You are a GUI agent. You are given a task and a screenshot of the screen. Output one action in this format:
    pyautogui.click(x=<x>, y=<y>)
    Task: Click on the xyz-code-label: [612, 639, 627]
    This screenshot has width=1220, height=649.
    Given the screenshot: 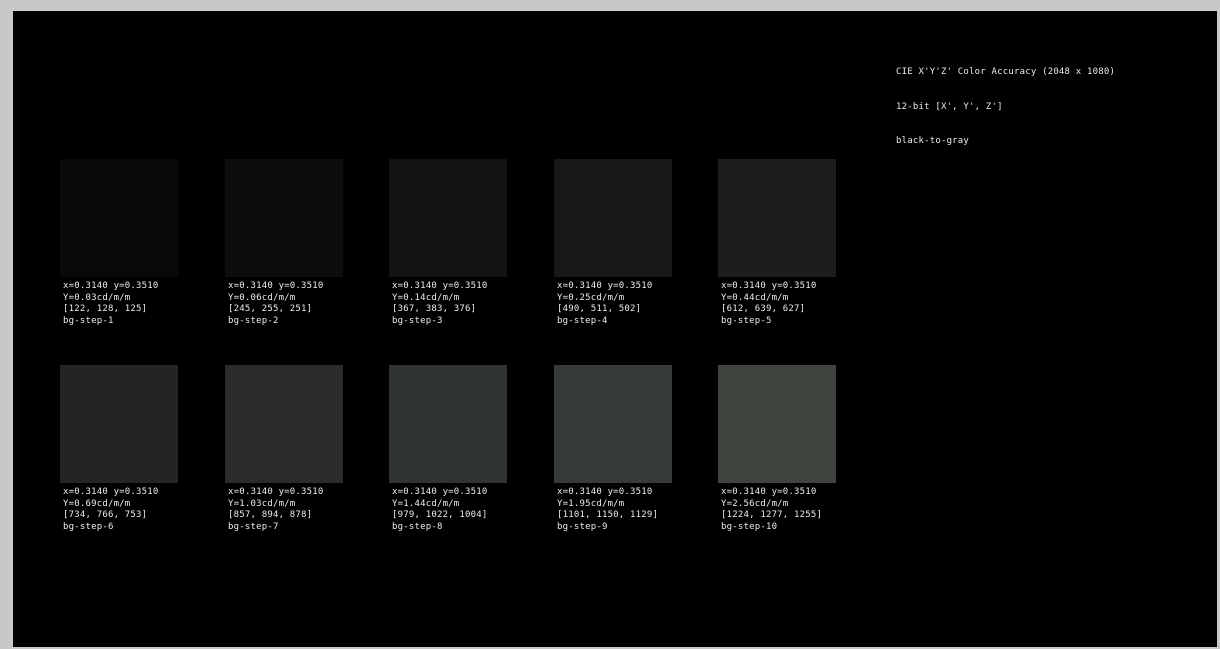 What is the action you would take?
    pyautogui.click(x=763, y=309)
    